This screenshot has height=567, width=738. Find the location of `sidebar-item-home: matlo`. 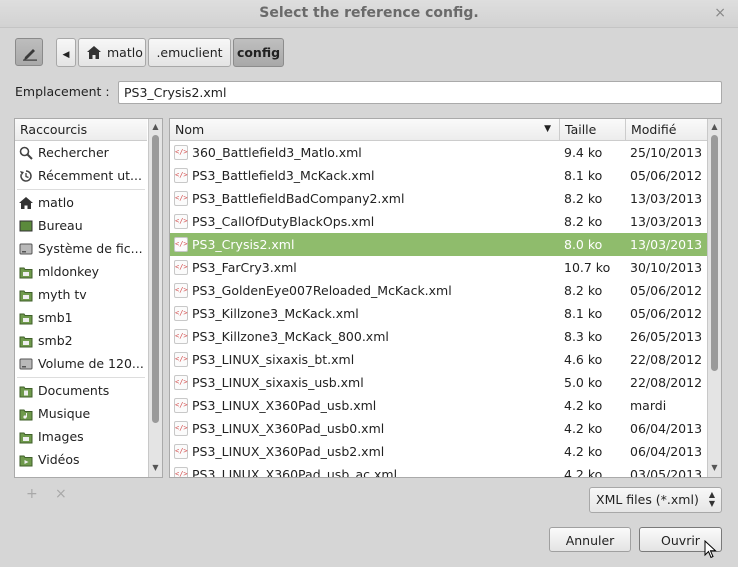

sidebar-item-home: matlo is located at coordinates (81, 203).